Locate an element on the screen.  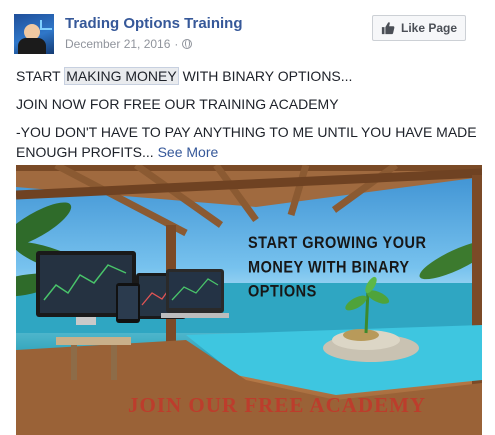
image-cta-text: JOIN OUR FREE ACADEMY is located at coordinates (277, 405).